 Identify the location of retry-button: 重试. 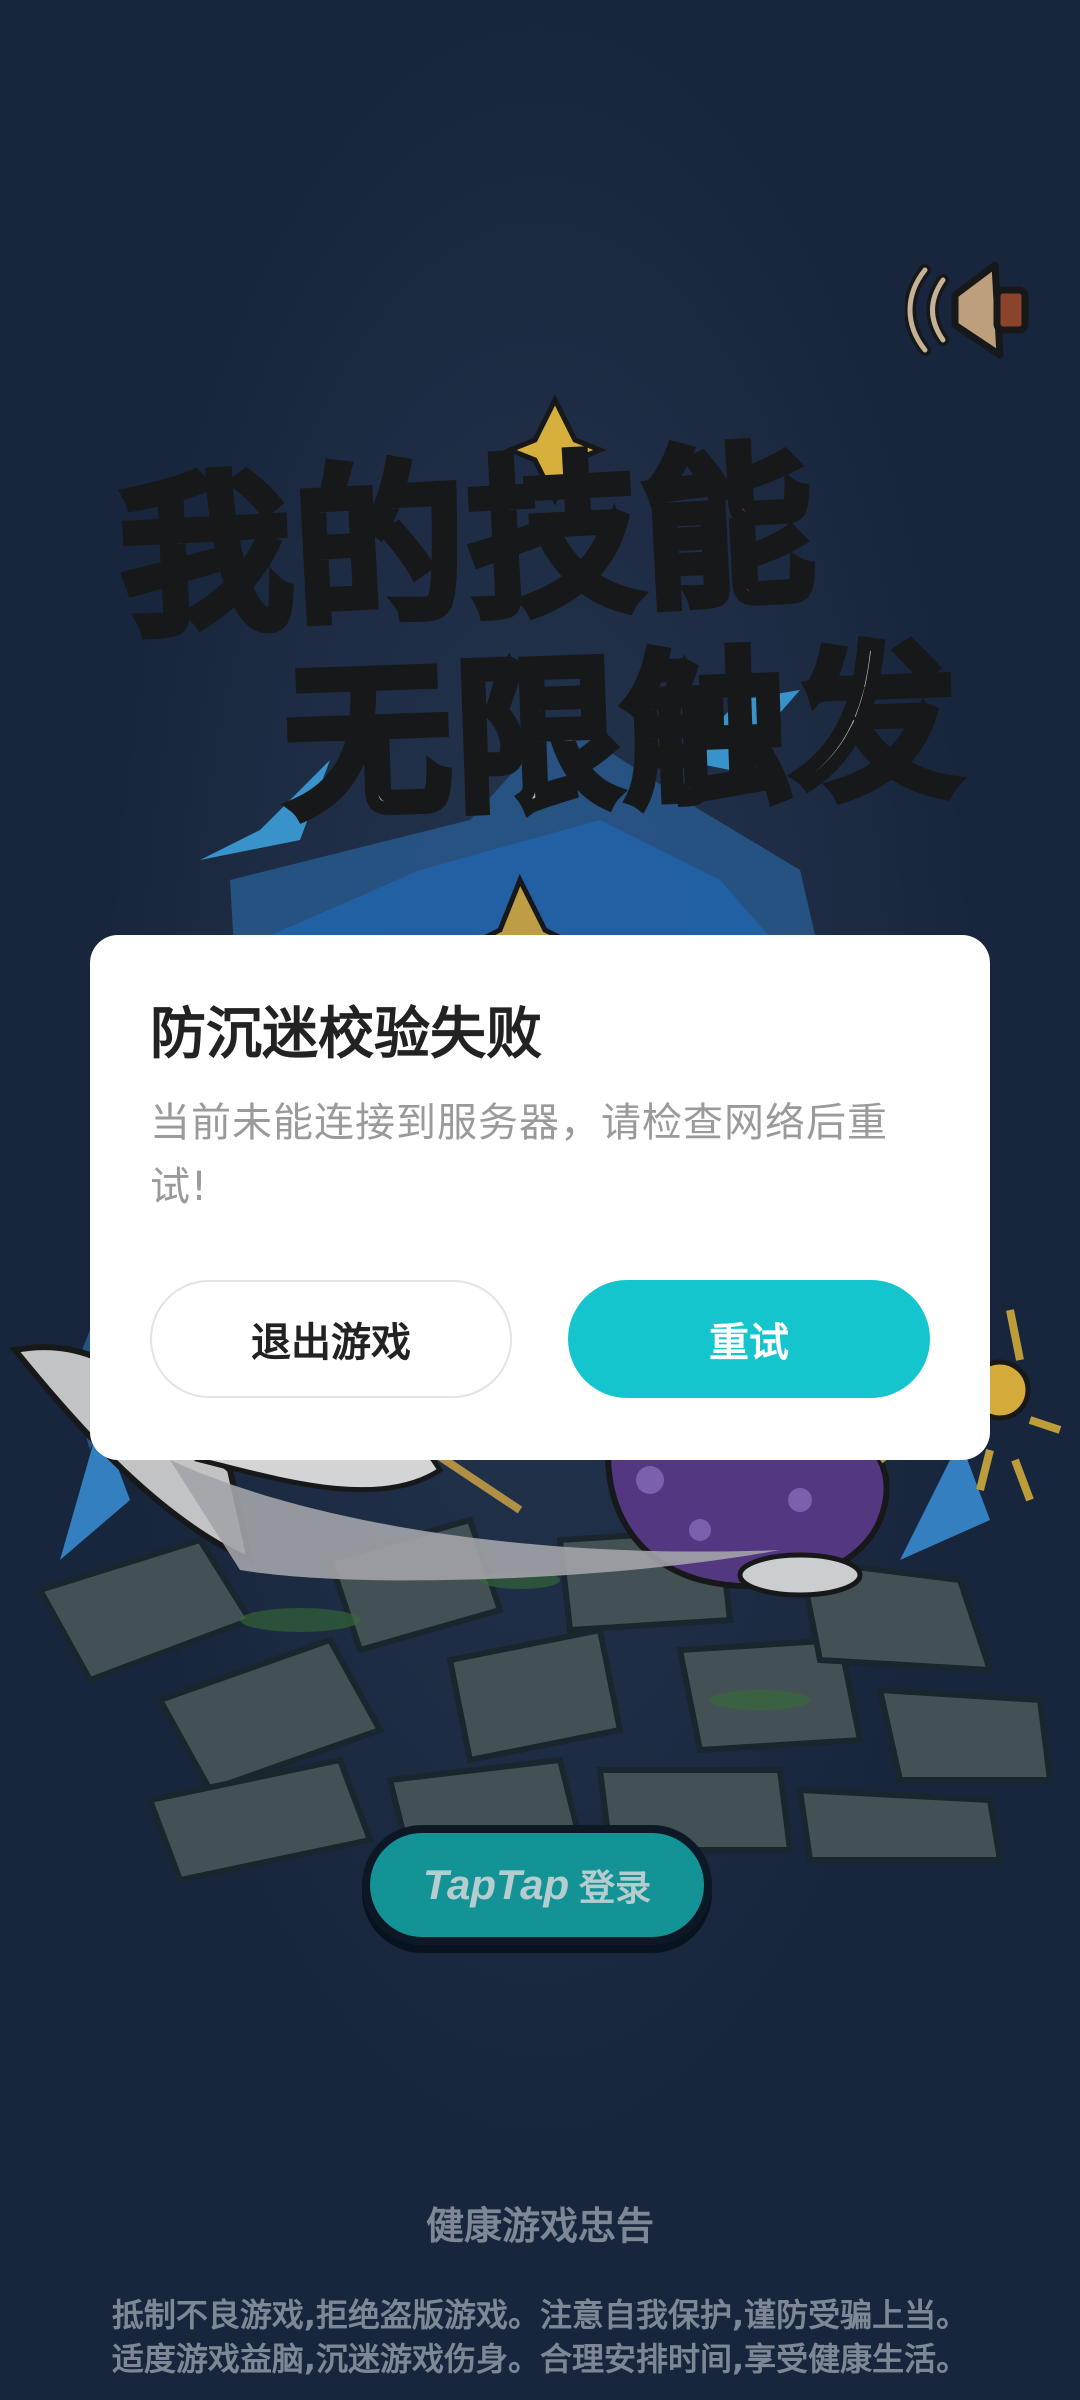
(749, 1339).